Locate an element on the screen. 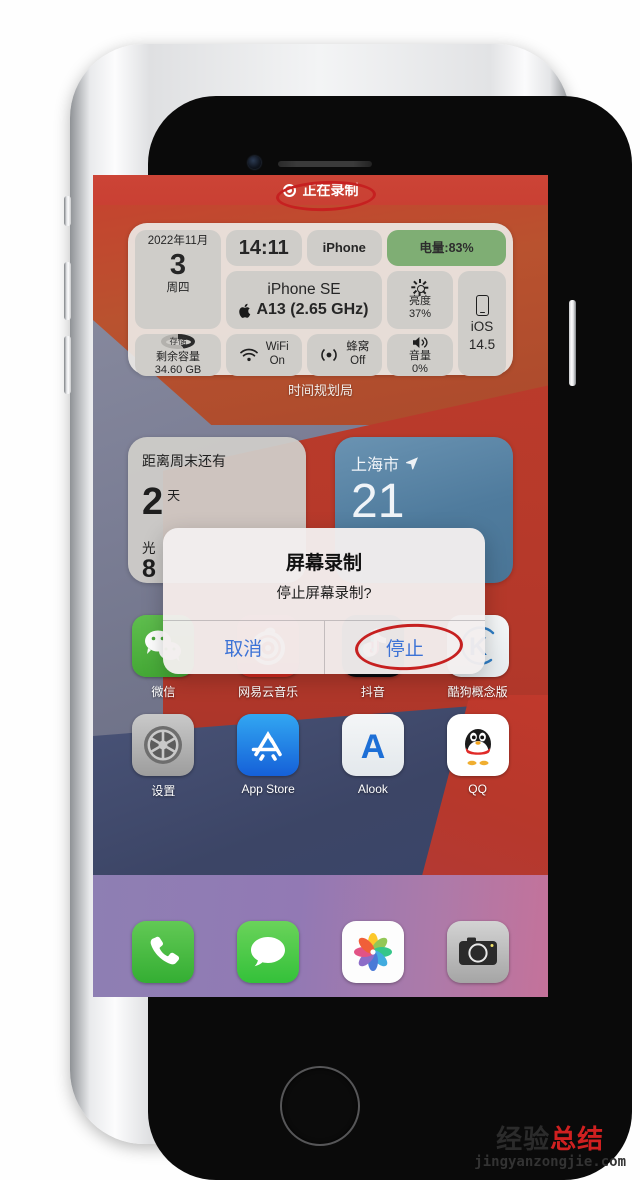 The image size is (640, 1180). ios-label: iOS is located at coordinates (482, 326).